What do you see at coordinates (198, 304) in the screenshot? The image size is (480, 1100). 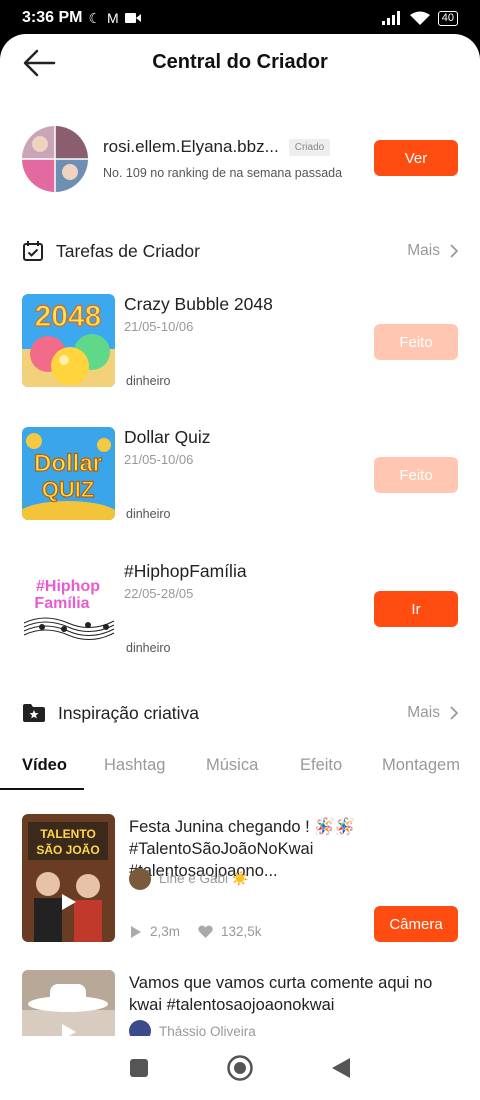 I see `task-title: Crazy Bubble 2048` at bounding box center [198, 304].